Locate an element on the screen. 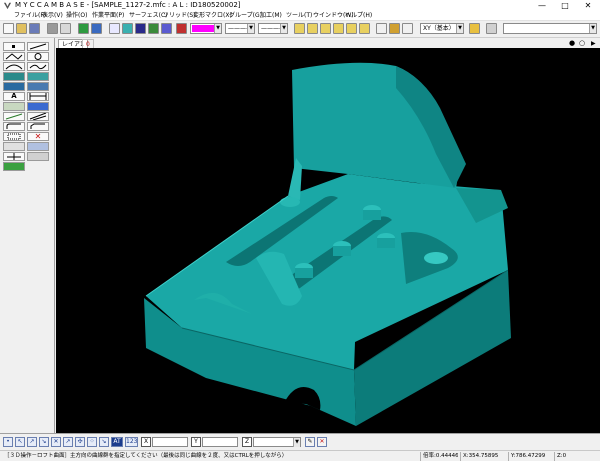  main-toolbar: ▼ ———— ▼ ———— ▼ XY（基本） ▼ ▼ is located at coordinates (300, 29).